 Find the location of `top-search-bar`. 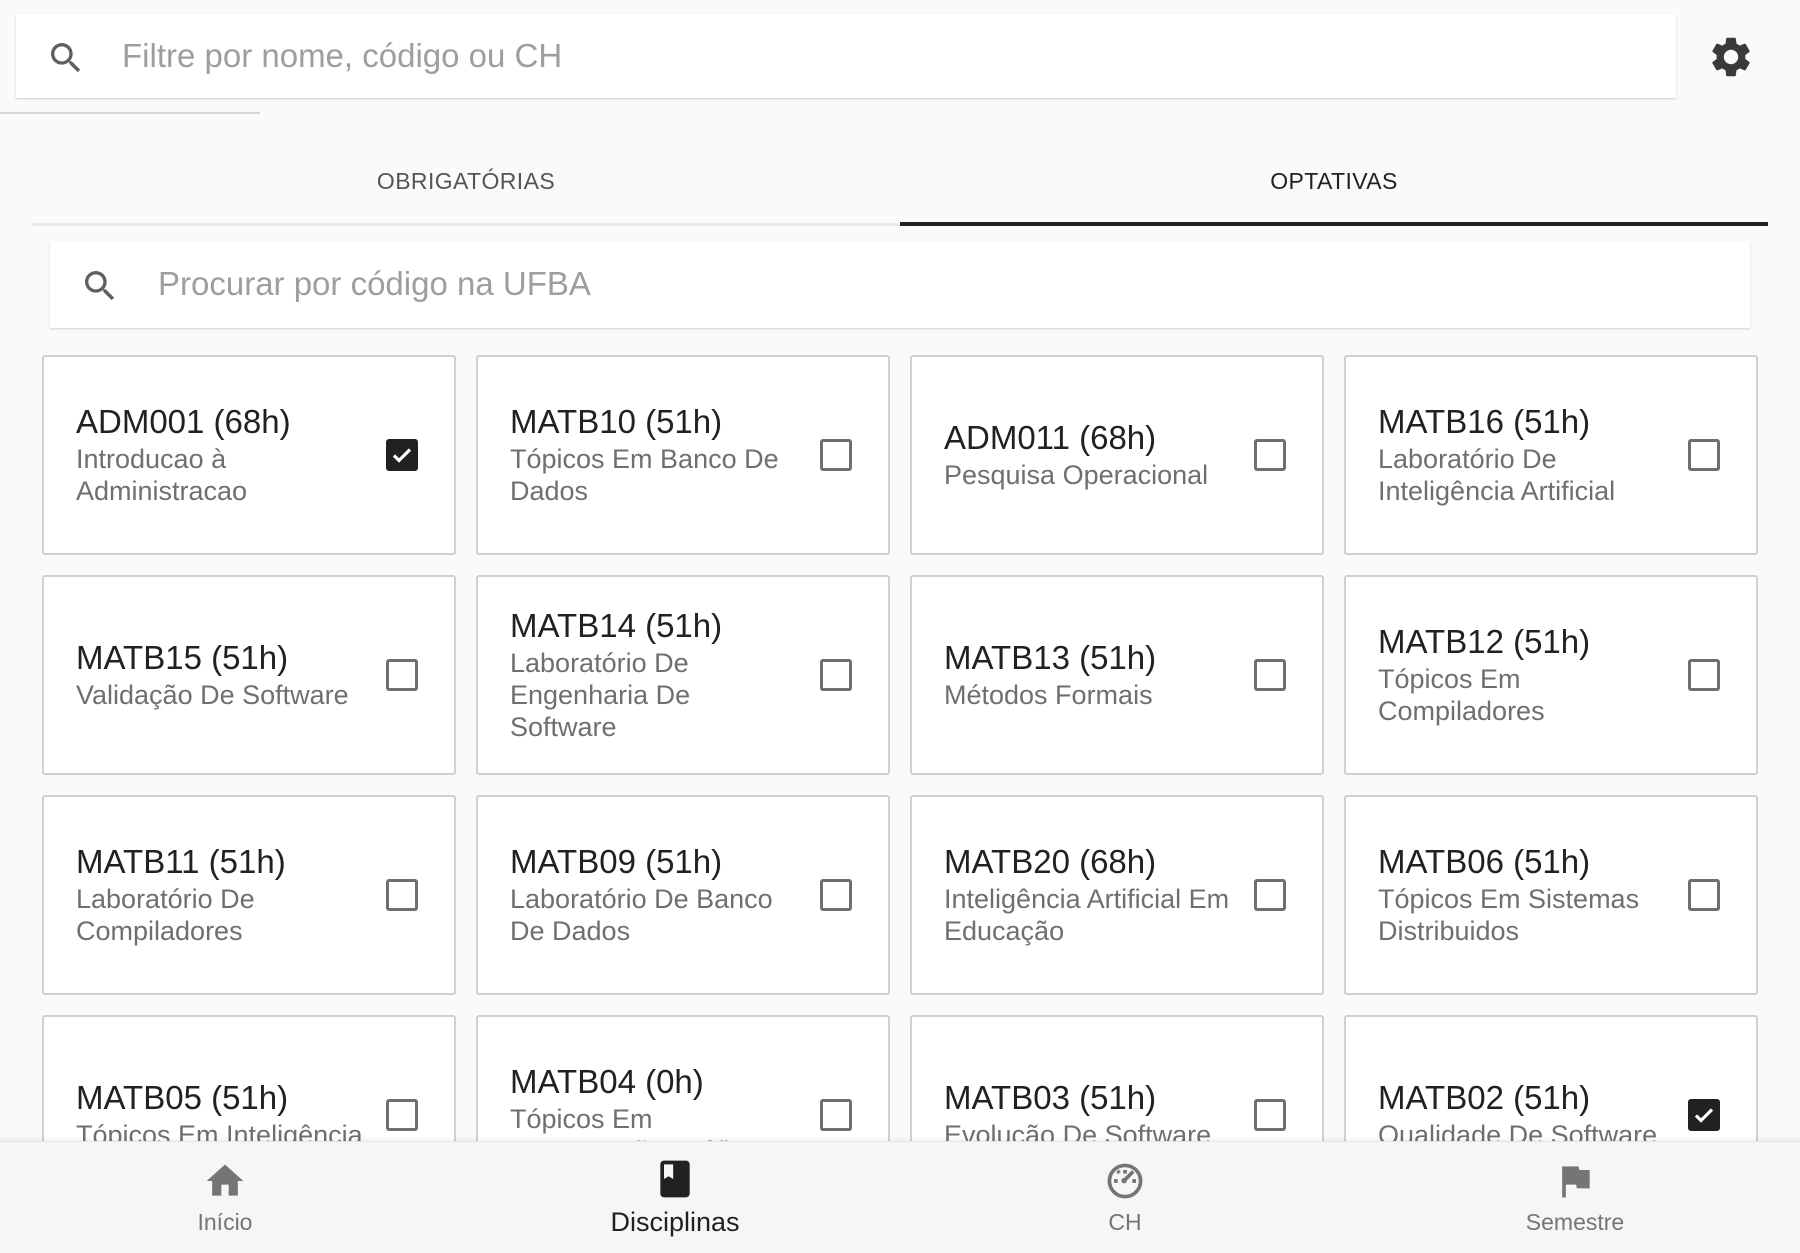

top-search-bar is located at coordinates (846, 56).